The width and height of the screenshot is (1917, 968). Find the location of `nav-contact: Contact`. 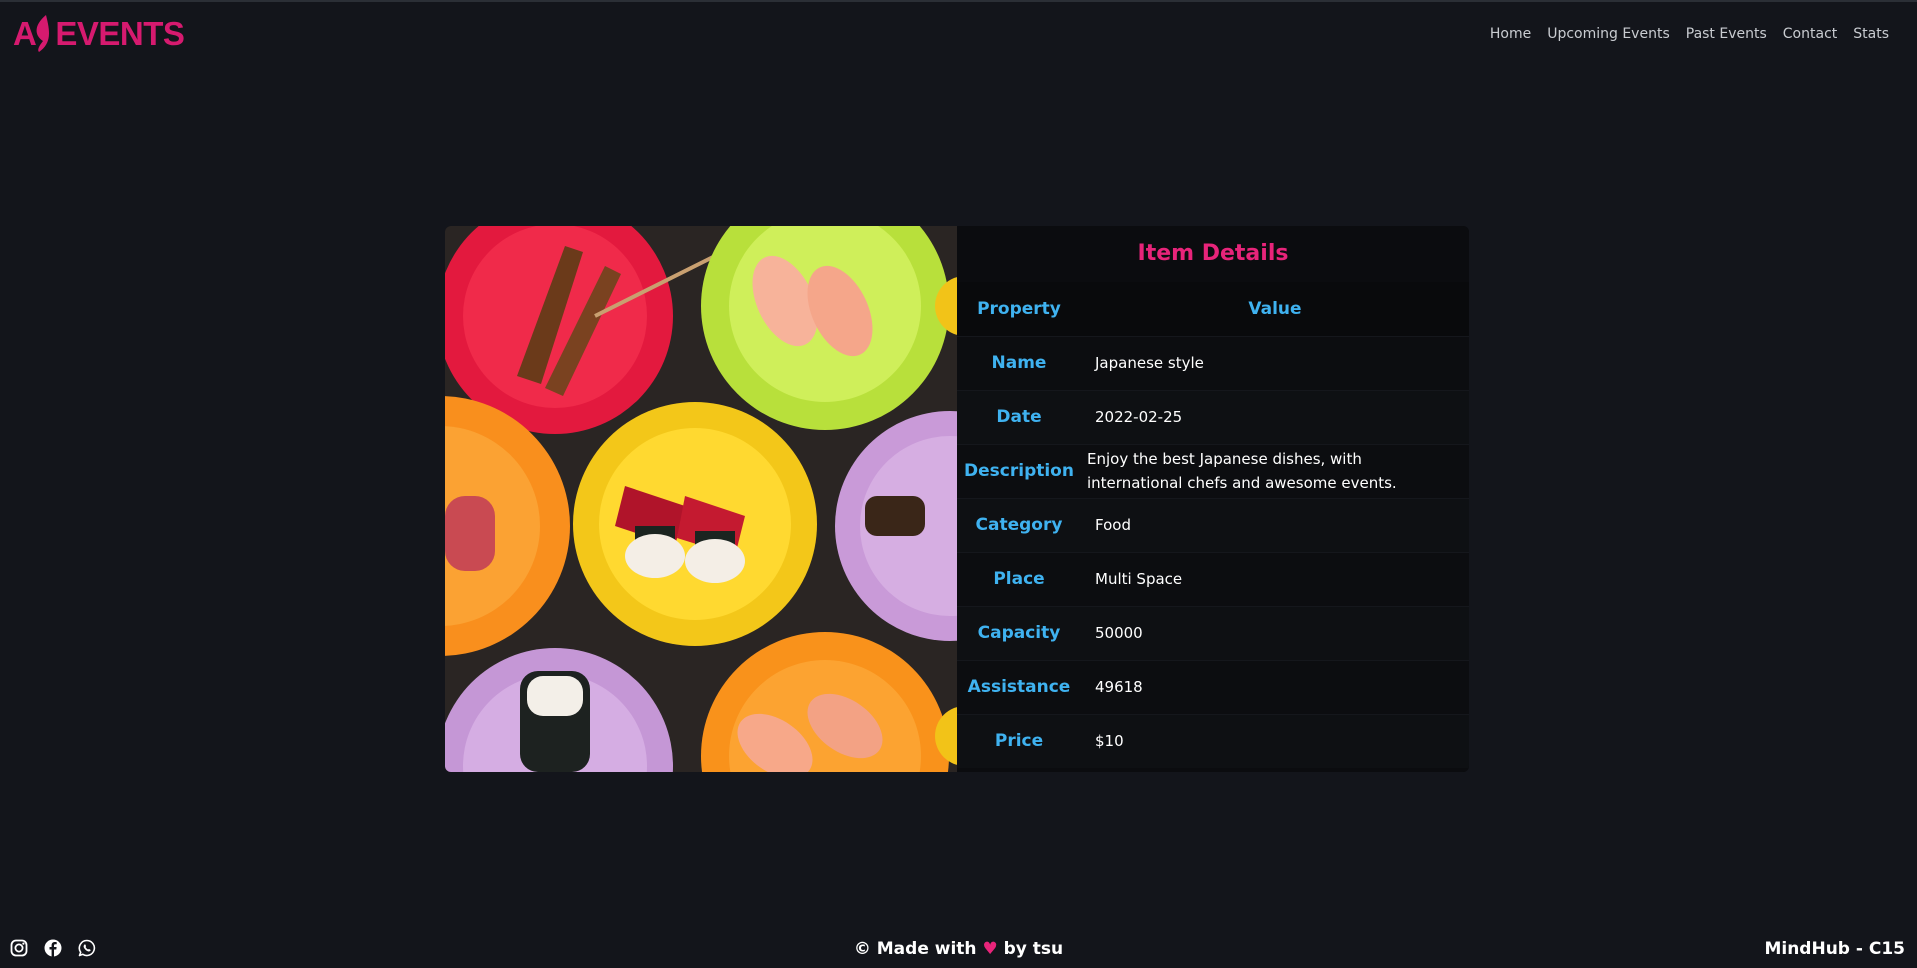

nav-contact: Contact is located at coordinates (1810, 34).